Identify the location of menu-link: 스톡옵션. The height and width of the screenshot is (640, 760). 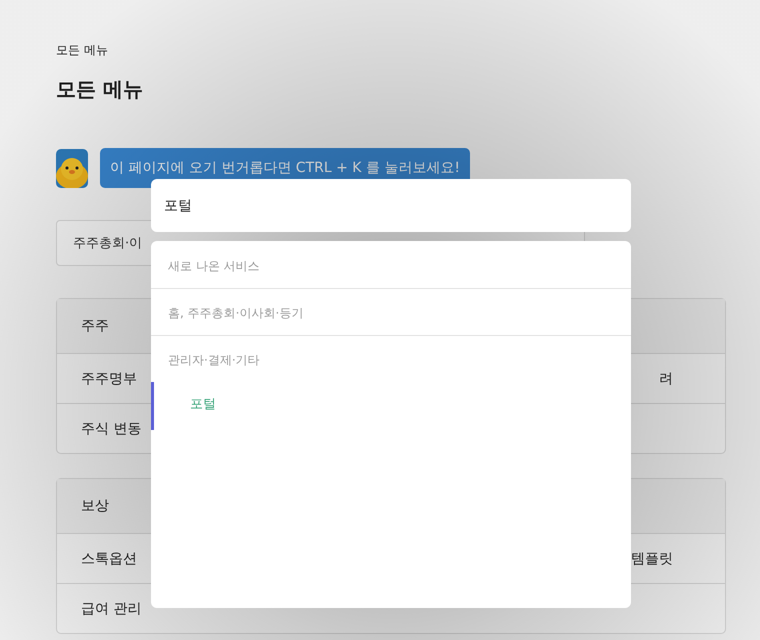
(109, 559).